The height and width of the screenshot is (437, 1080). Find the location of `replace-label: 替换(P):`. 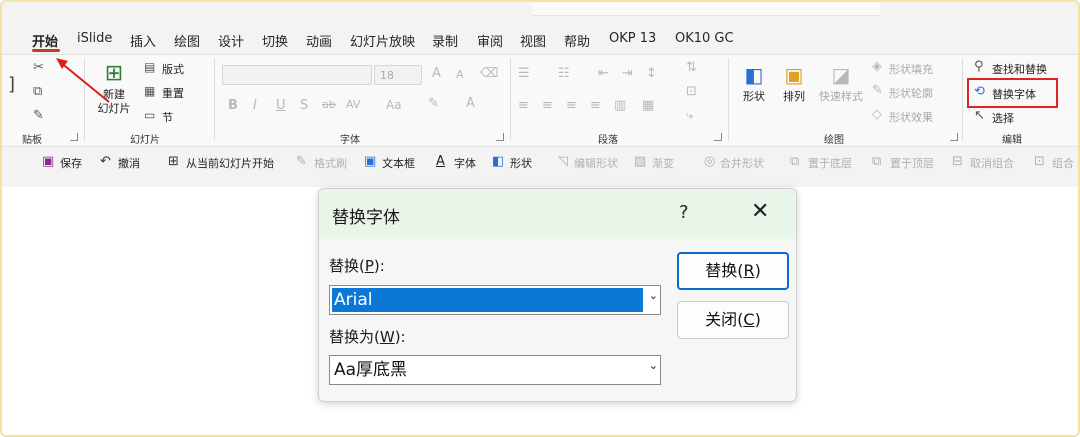

replace-label: 替换(P): is located at coordinates (357, 266).